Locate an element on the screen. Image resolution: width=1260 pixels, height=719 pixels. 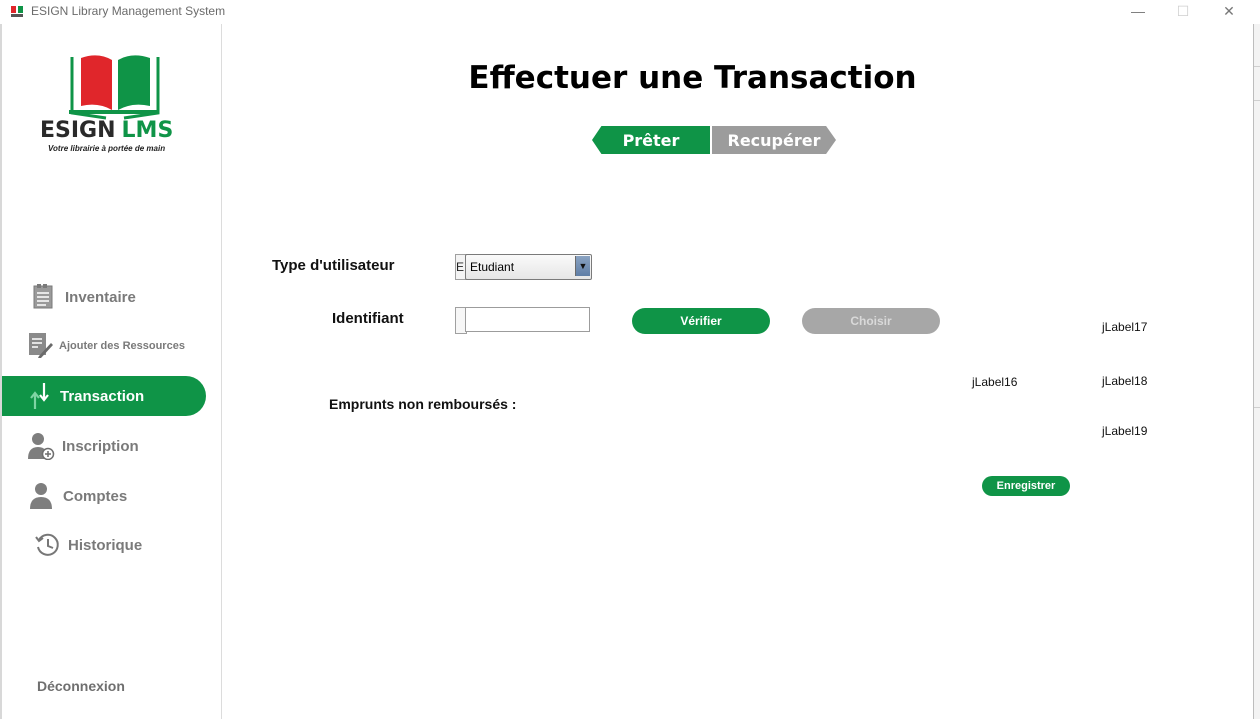
logo-brand-lms: LMS is located at coordinates (147, 130).